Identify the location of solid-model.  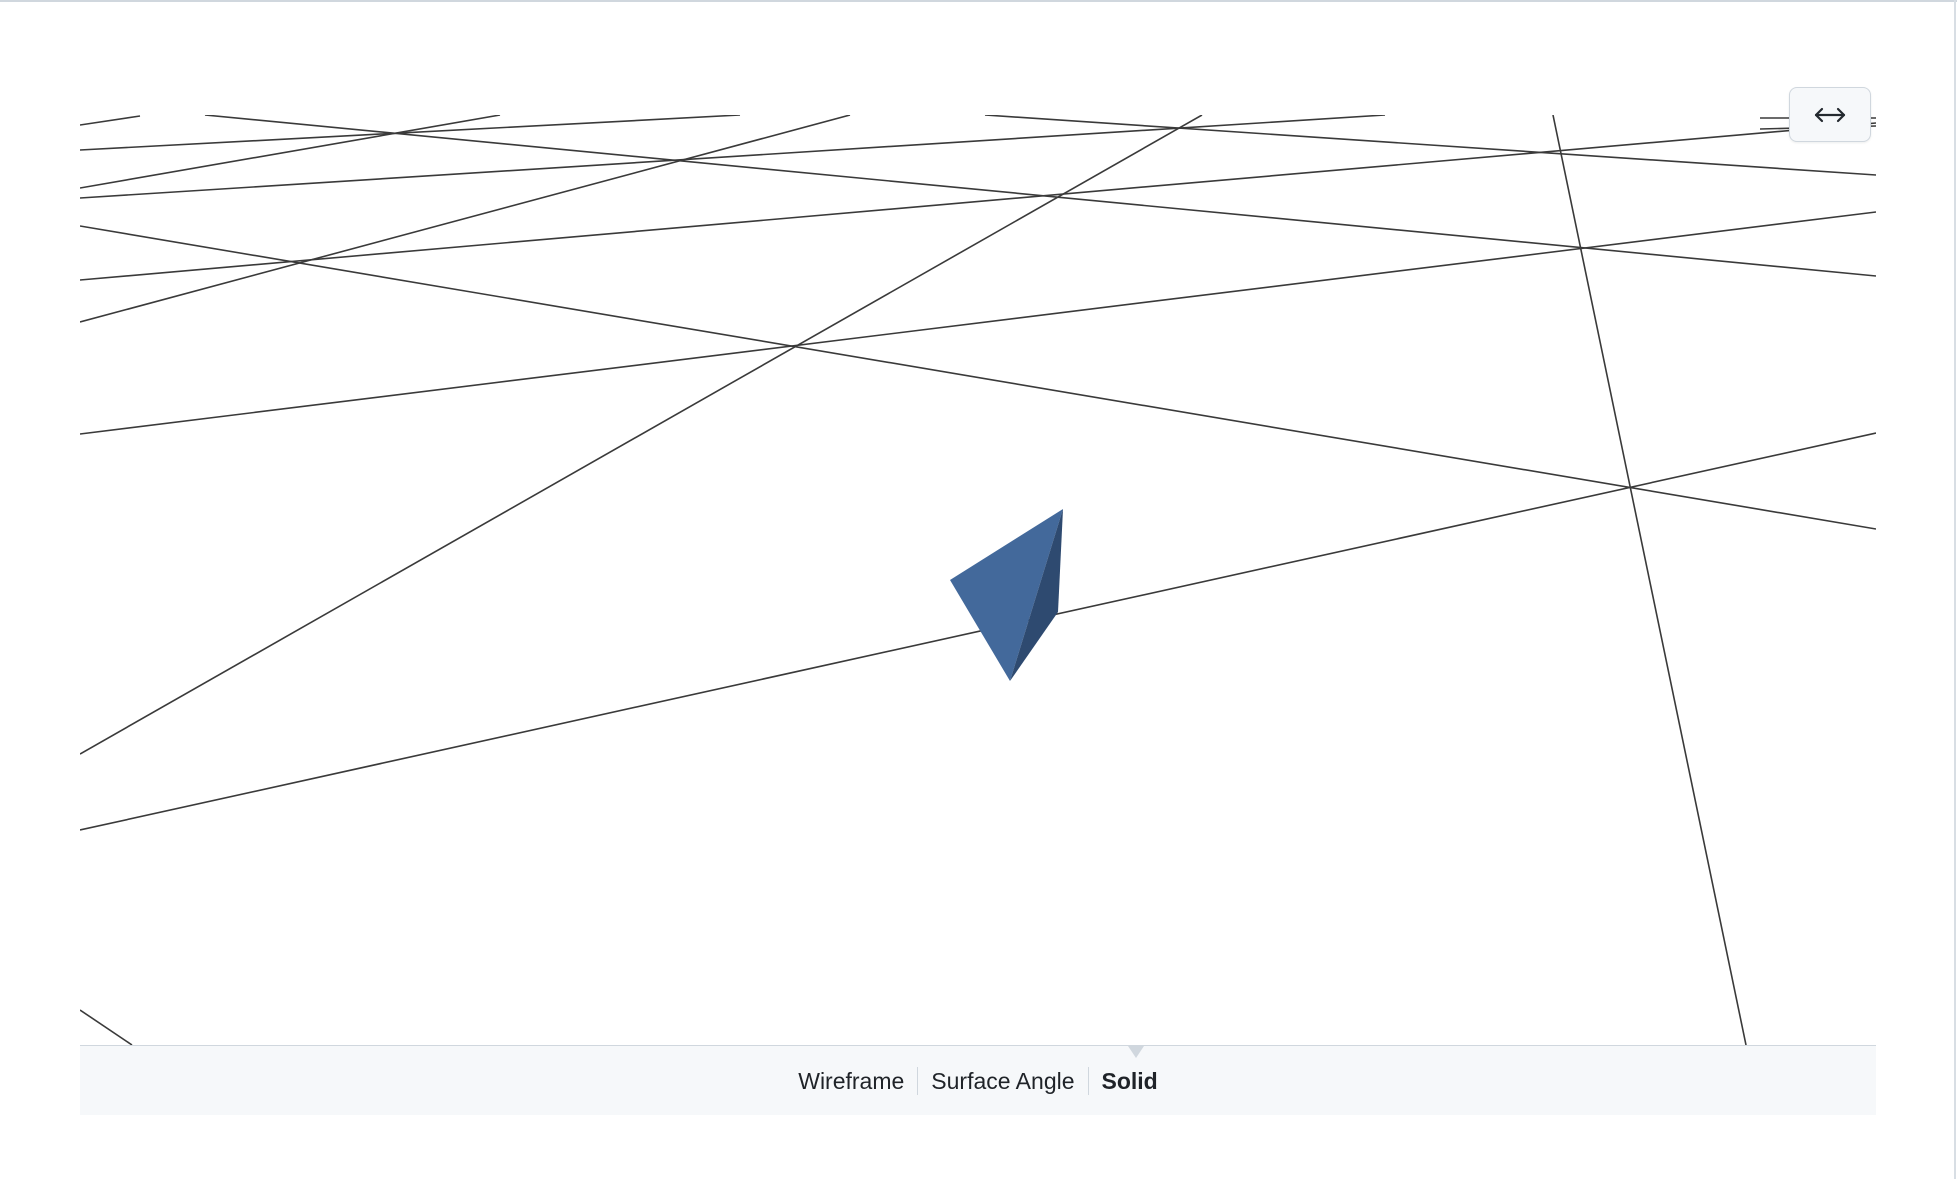
(1006, 595).